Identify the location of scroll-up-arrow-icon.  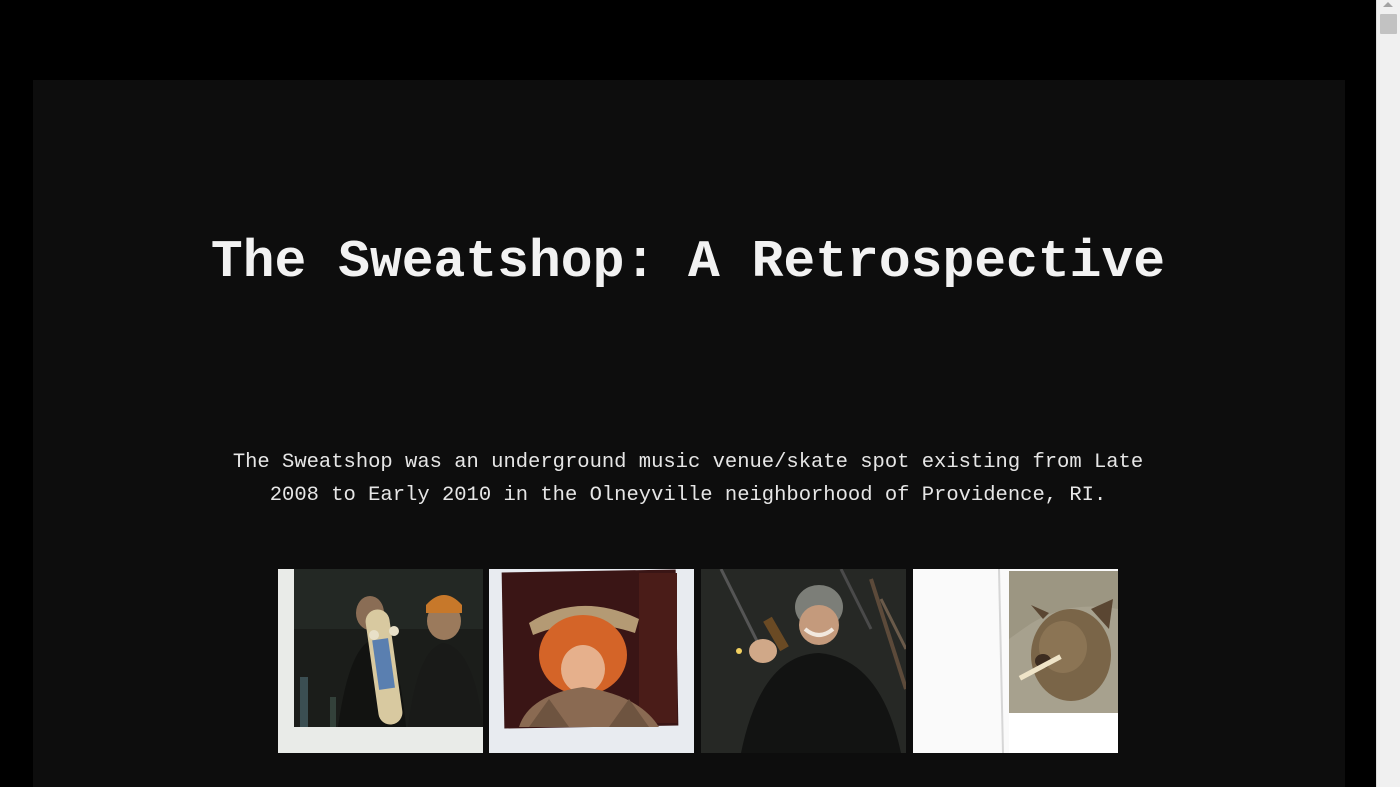
(1388, 4).